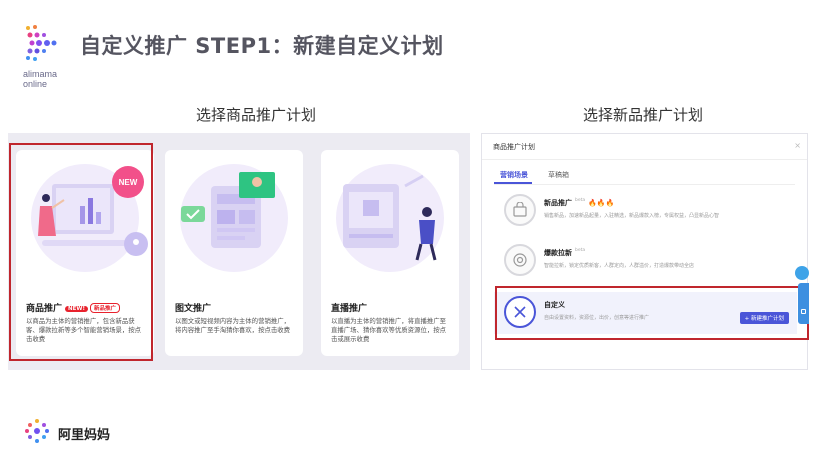  Describe the element at coordinates (84, 435) in the screenshot. I see `footer-brand: 阿里妈妈` at that location.